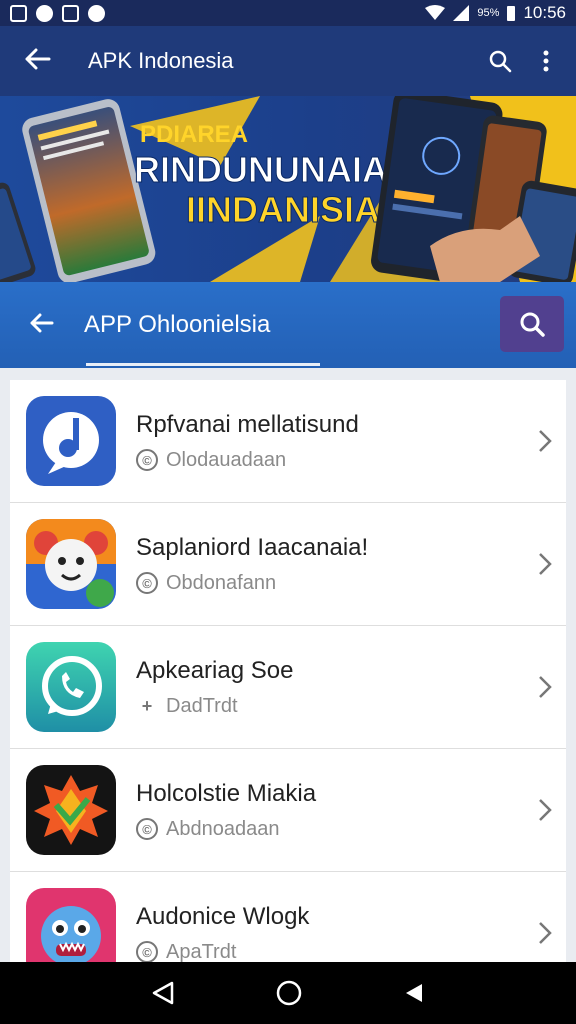 This screenshot has width=576, height=1024. Describe the element at coordinates (546, 61) in the screenshot. I see `more-options-icon` at that location.